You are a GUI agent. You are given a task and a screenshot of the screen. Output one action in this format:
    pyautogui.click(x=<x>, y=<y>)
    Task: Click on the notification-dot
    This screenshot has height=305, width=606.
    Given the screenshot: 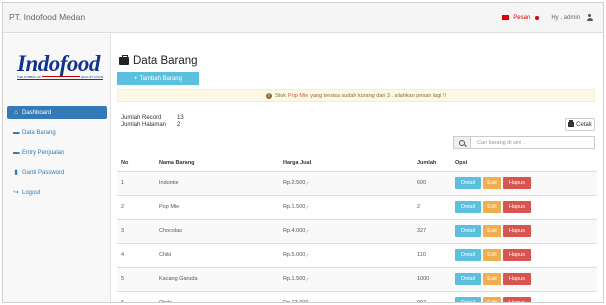 What is the action you would take?
    pyautogui.click(x=537, y=17)
    